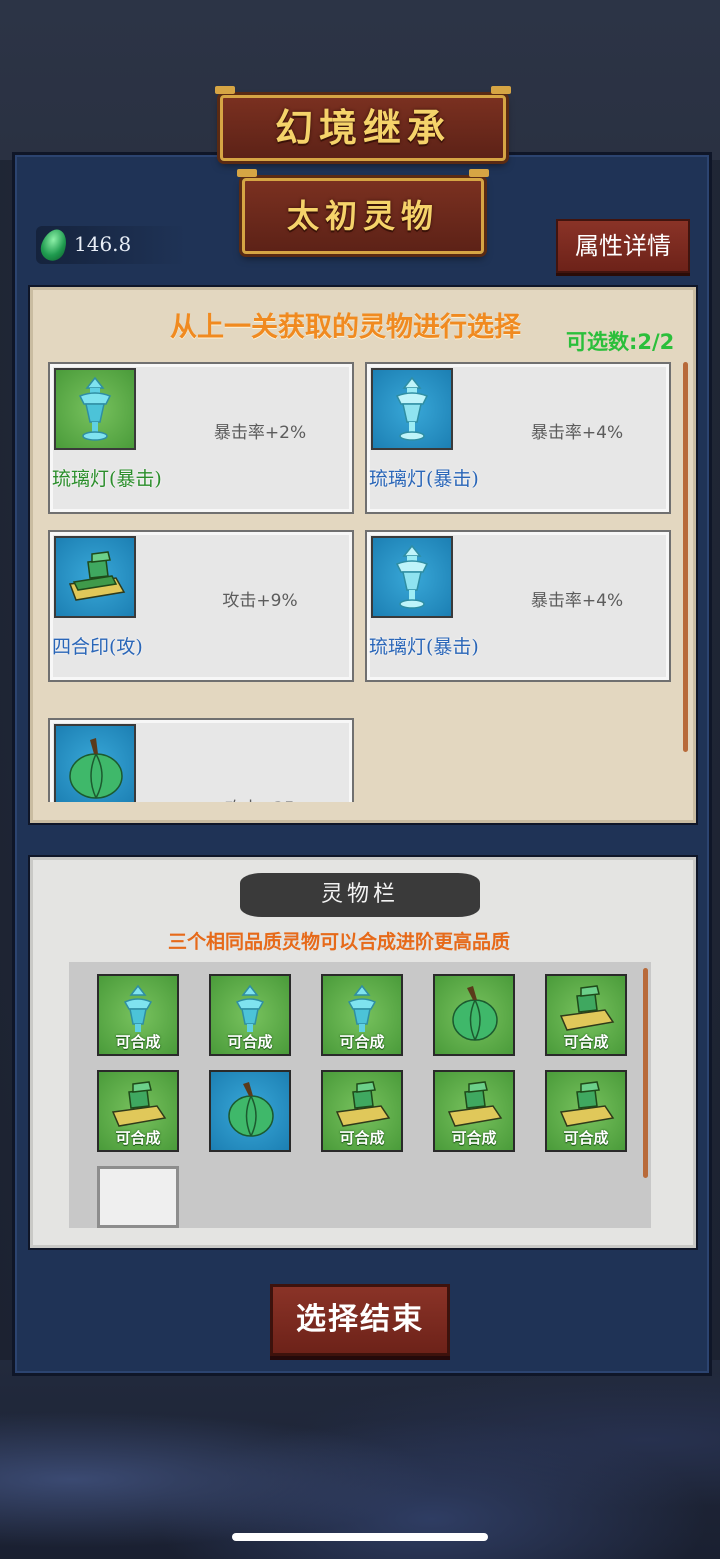 The image size is (720, 1559). What do you see at coordinates (360, 1320) in the screenshot?
I see `finish-selection-button: 选择结束` at bounding box center [360, 1320].